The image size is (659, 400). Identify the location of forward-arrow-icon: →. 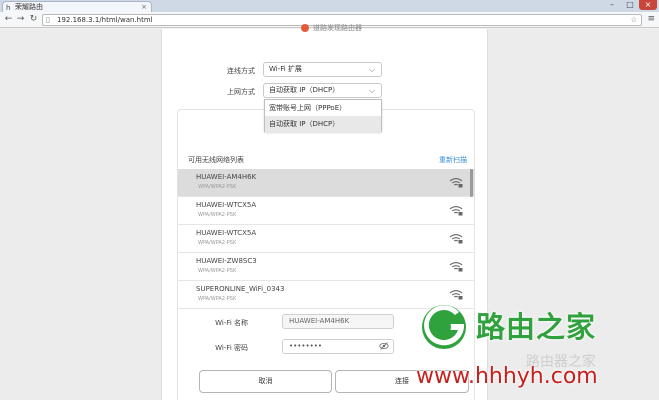
(20, 19).